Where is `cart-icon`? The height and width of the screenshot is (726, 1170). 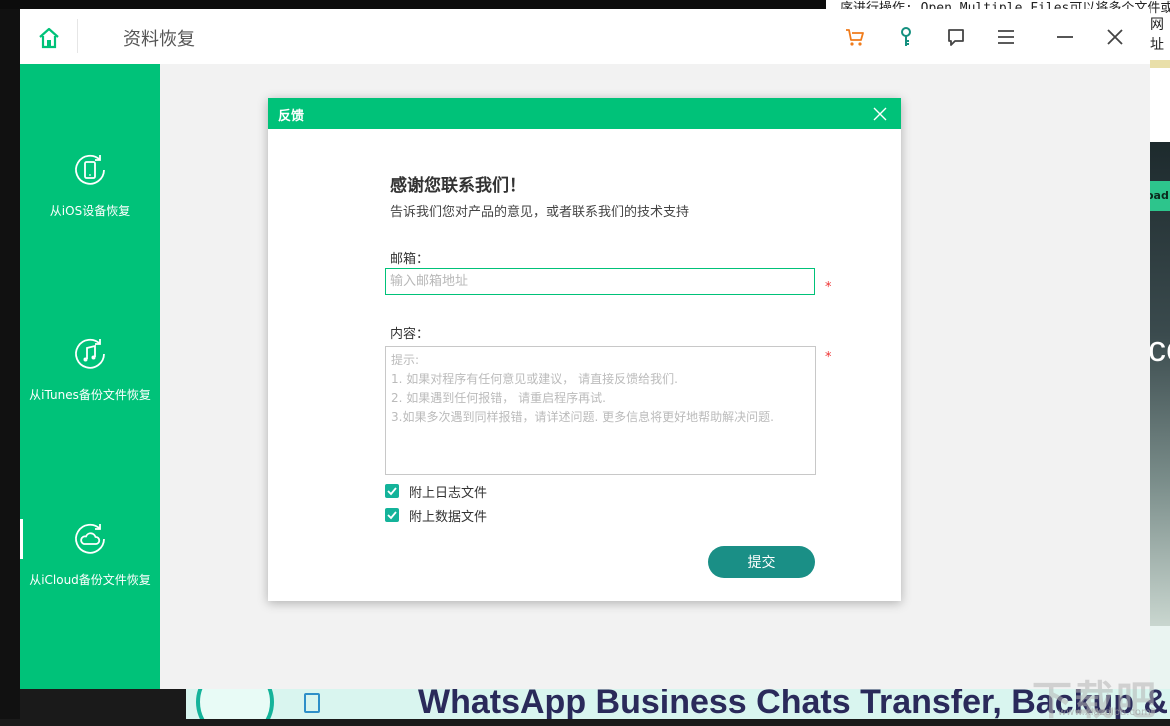 cart-icon is located at coordinates (855, 37).